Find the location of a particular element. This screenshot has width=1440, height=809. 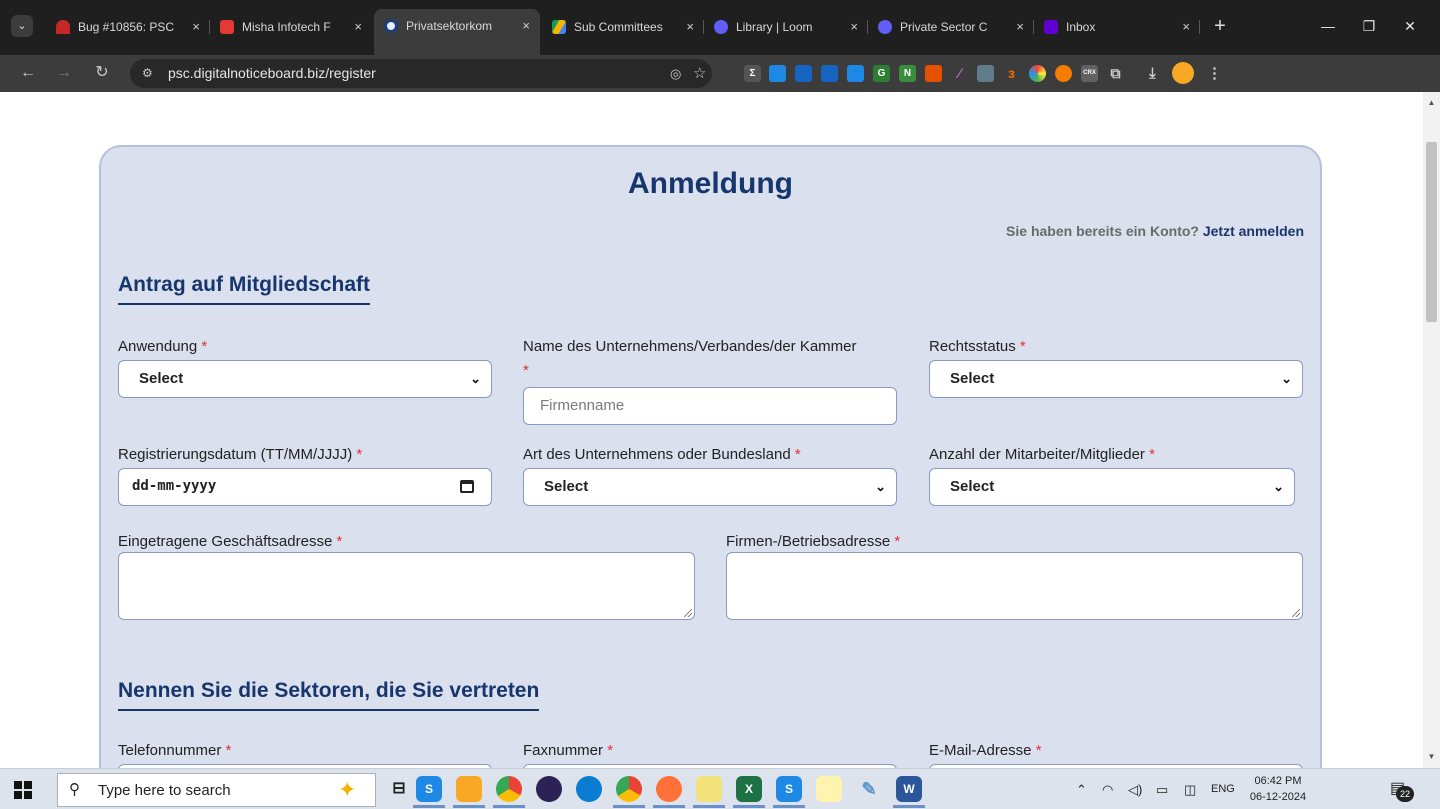

reload-icon: ↻ is located at coordinates (102, 73).